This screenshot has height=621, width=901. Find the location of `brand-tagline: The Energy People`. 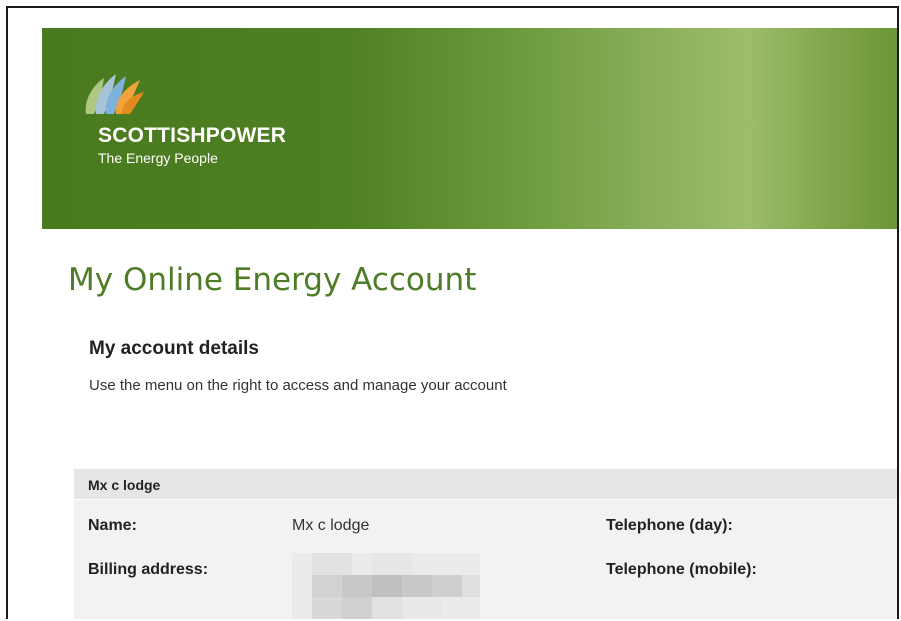

brand-tagline: The Energy People is located at coordinates (158, 158).